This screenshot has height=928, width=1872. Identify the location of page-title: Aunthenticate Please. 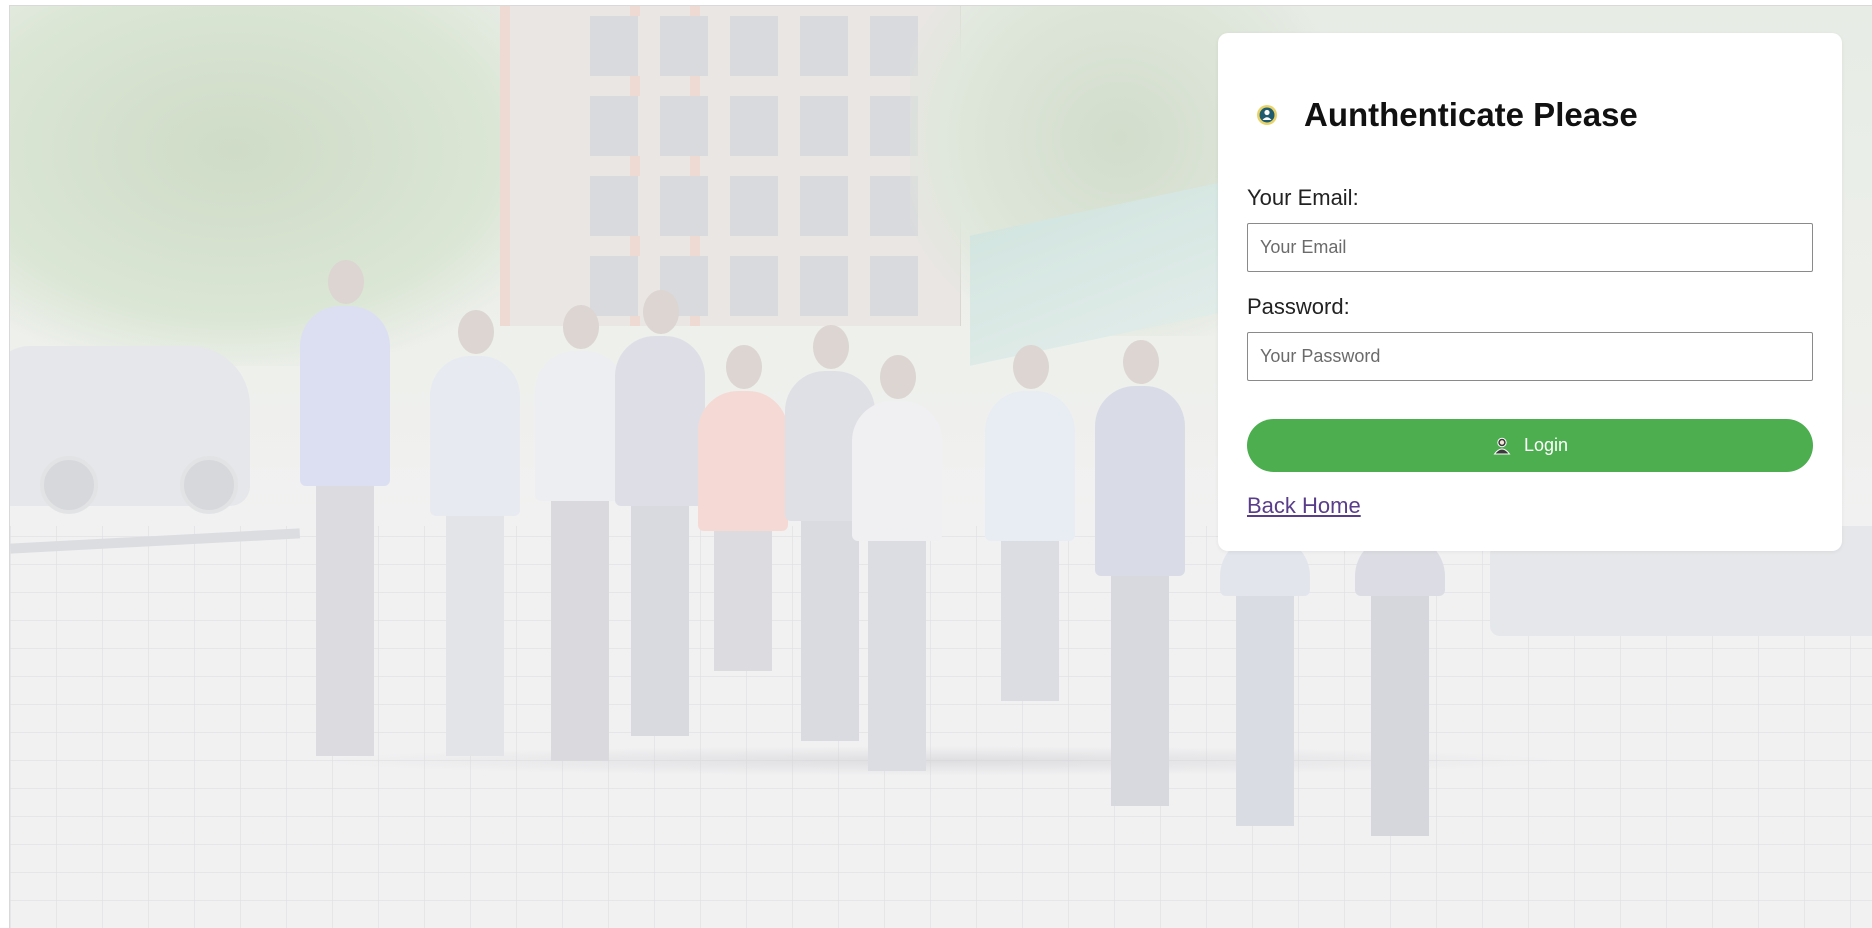
(1471, 114).